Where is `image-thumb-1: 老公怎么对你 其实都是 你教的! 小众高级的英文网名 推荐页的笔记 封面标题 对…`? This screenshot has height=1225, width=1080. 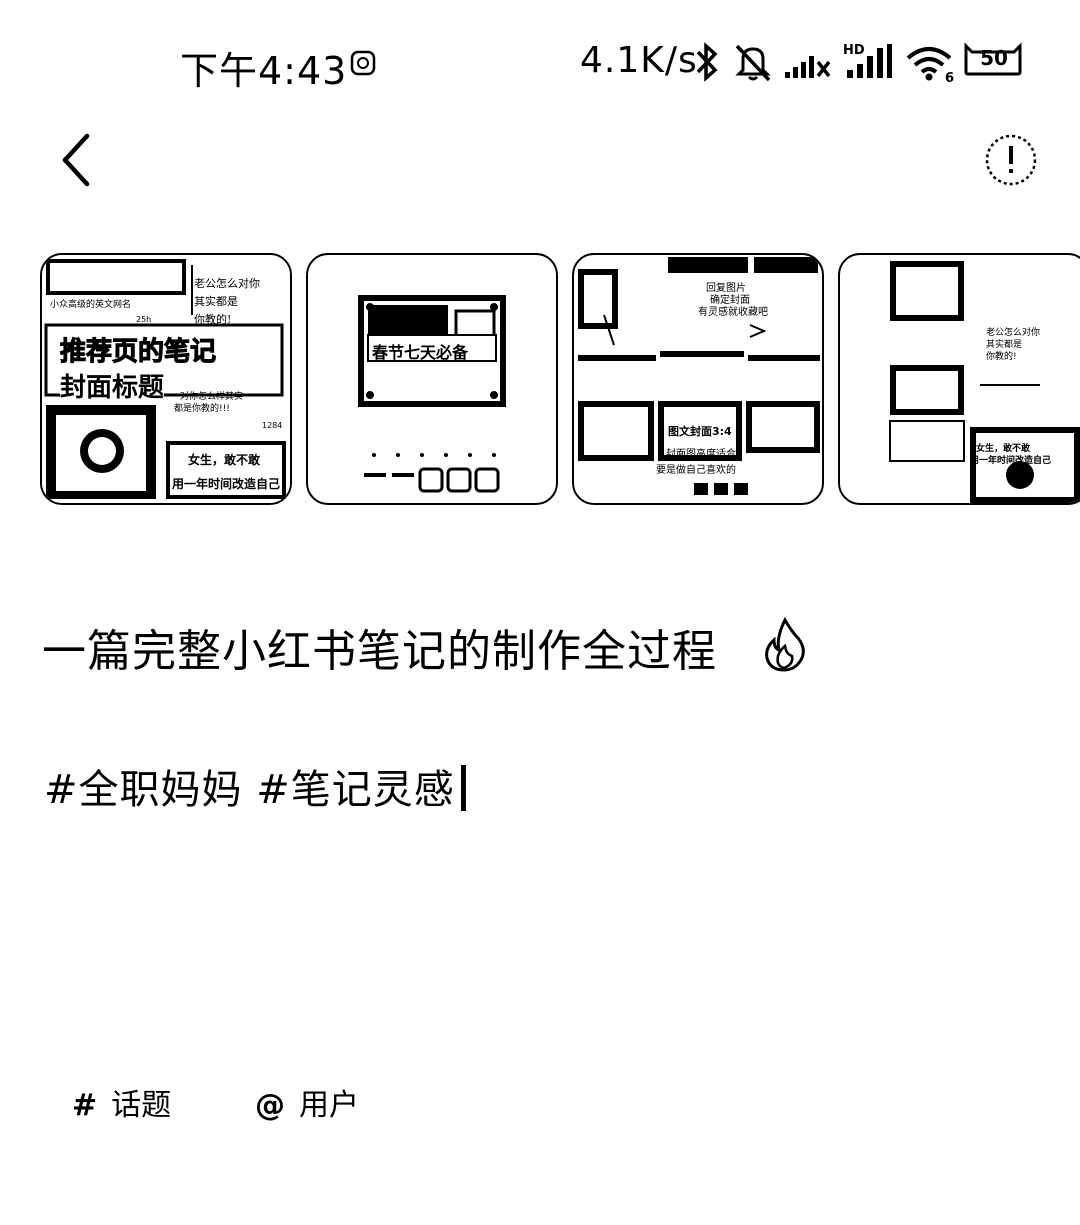 image-thumb-1: 老公怎么对你 其实都是 你教的! 小众高级的英文网名 推荐页的笔记 封面标题 对… is located at coordinates (166, 379).